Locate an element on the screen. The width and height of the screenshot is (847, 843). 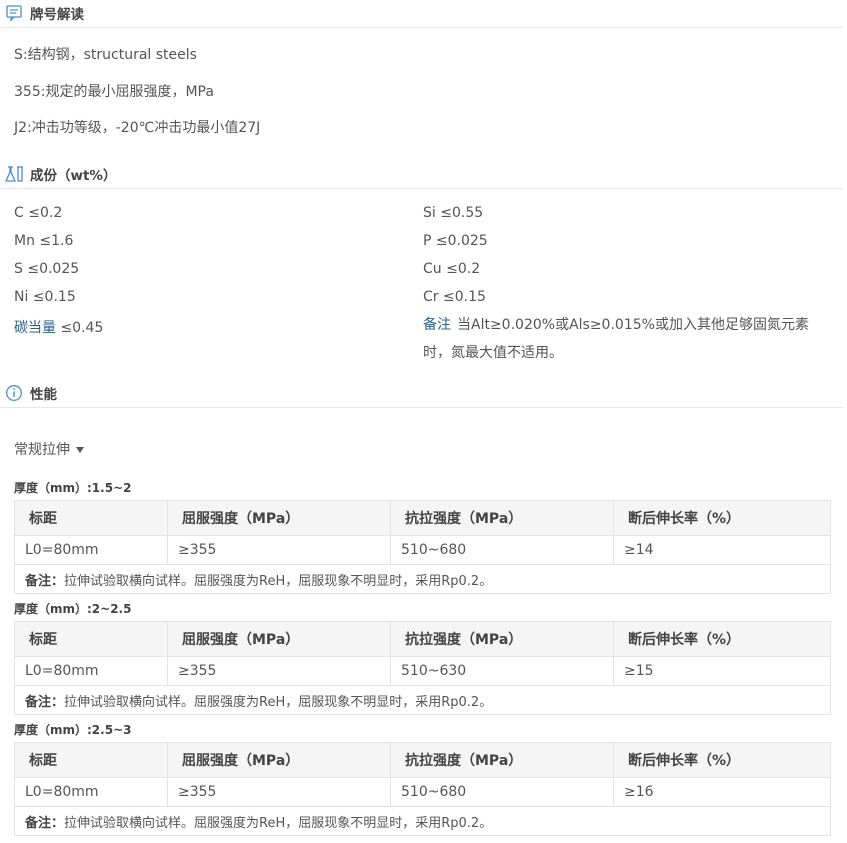
element-value: ≤0.45 is located at coordinates (82, 328).